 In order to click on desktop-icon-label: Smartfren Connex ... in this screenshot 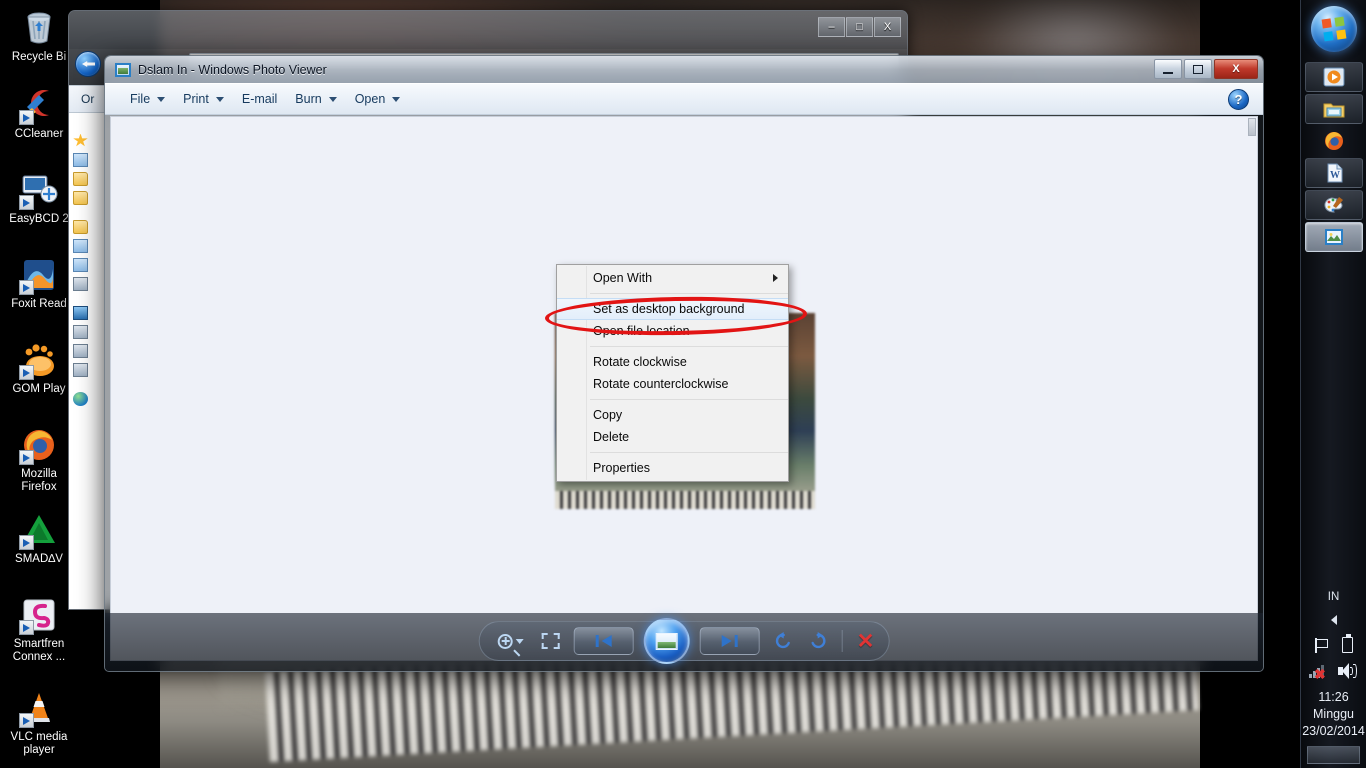, I will do `click(39, 650)`.